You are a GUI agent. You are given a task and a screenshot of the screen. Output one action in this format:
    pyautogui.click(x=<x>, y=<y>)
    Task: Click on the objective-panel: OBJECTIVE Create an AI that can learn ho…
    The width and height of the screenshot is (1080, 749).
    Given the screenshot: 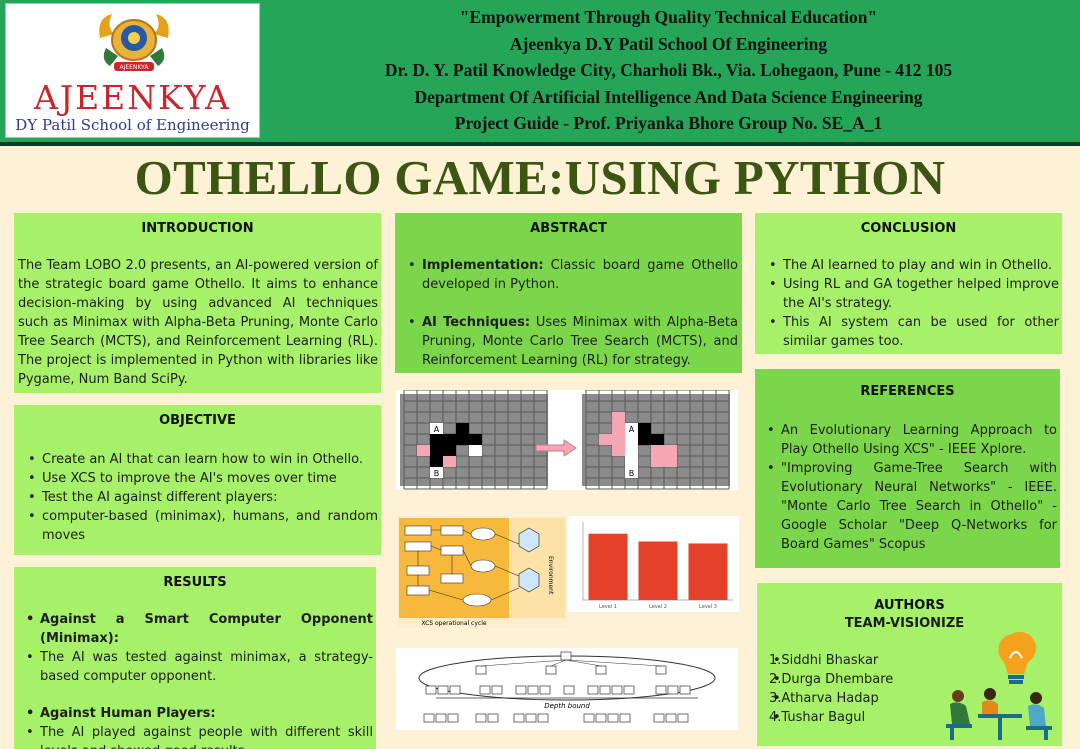 What is the action you would take?
    pyautogui.click(x=197, y=480)
    